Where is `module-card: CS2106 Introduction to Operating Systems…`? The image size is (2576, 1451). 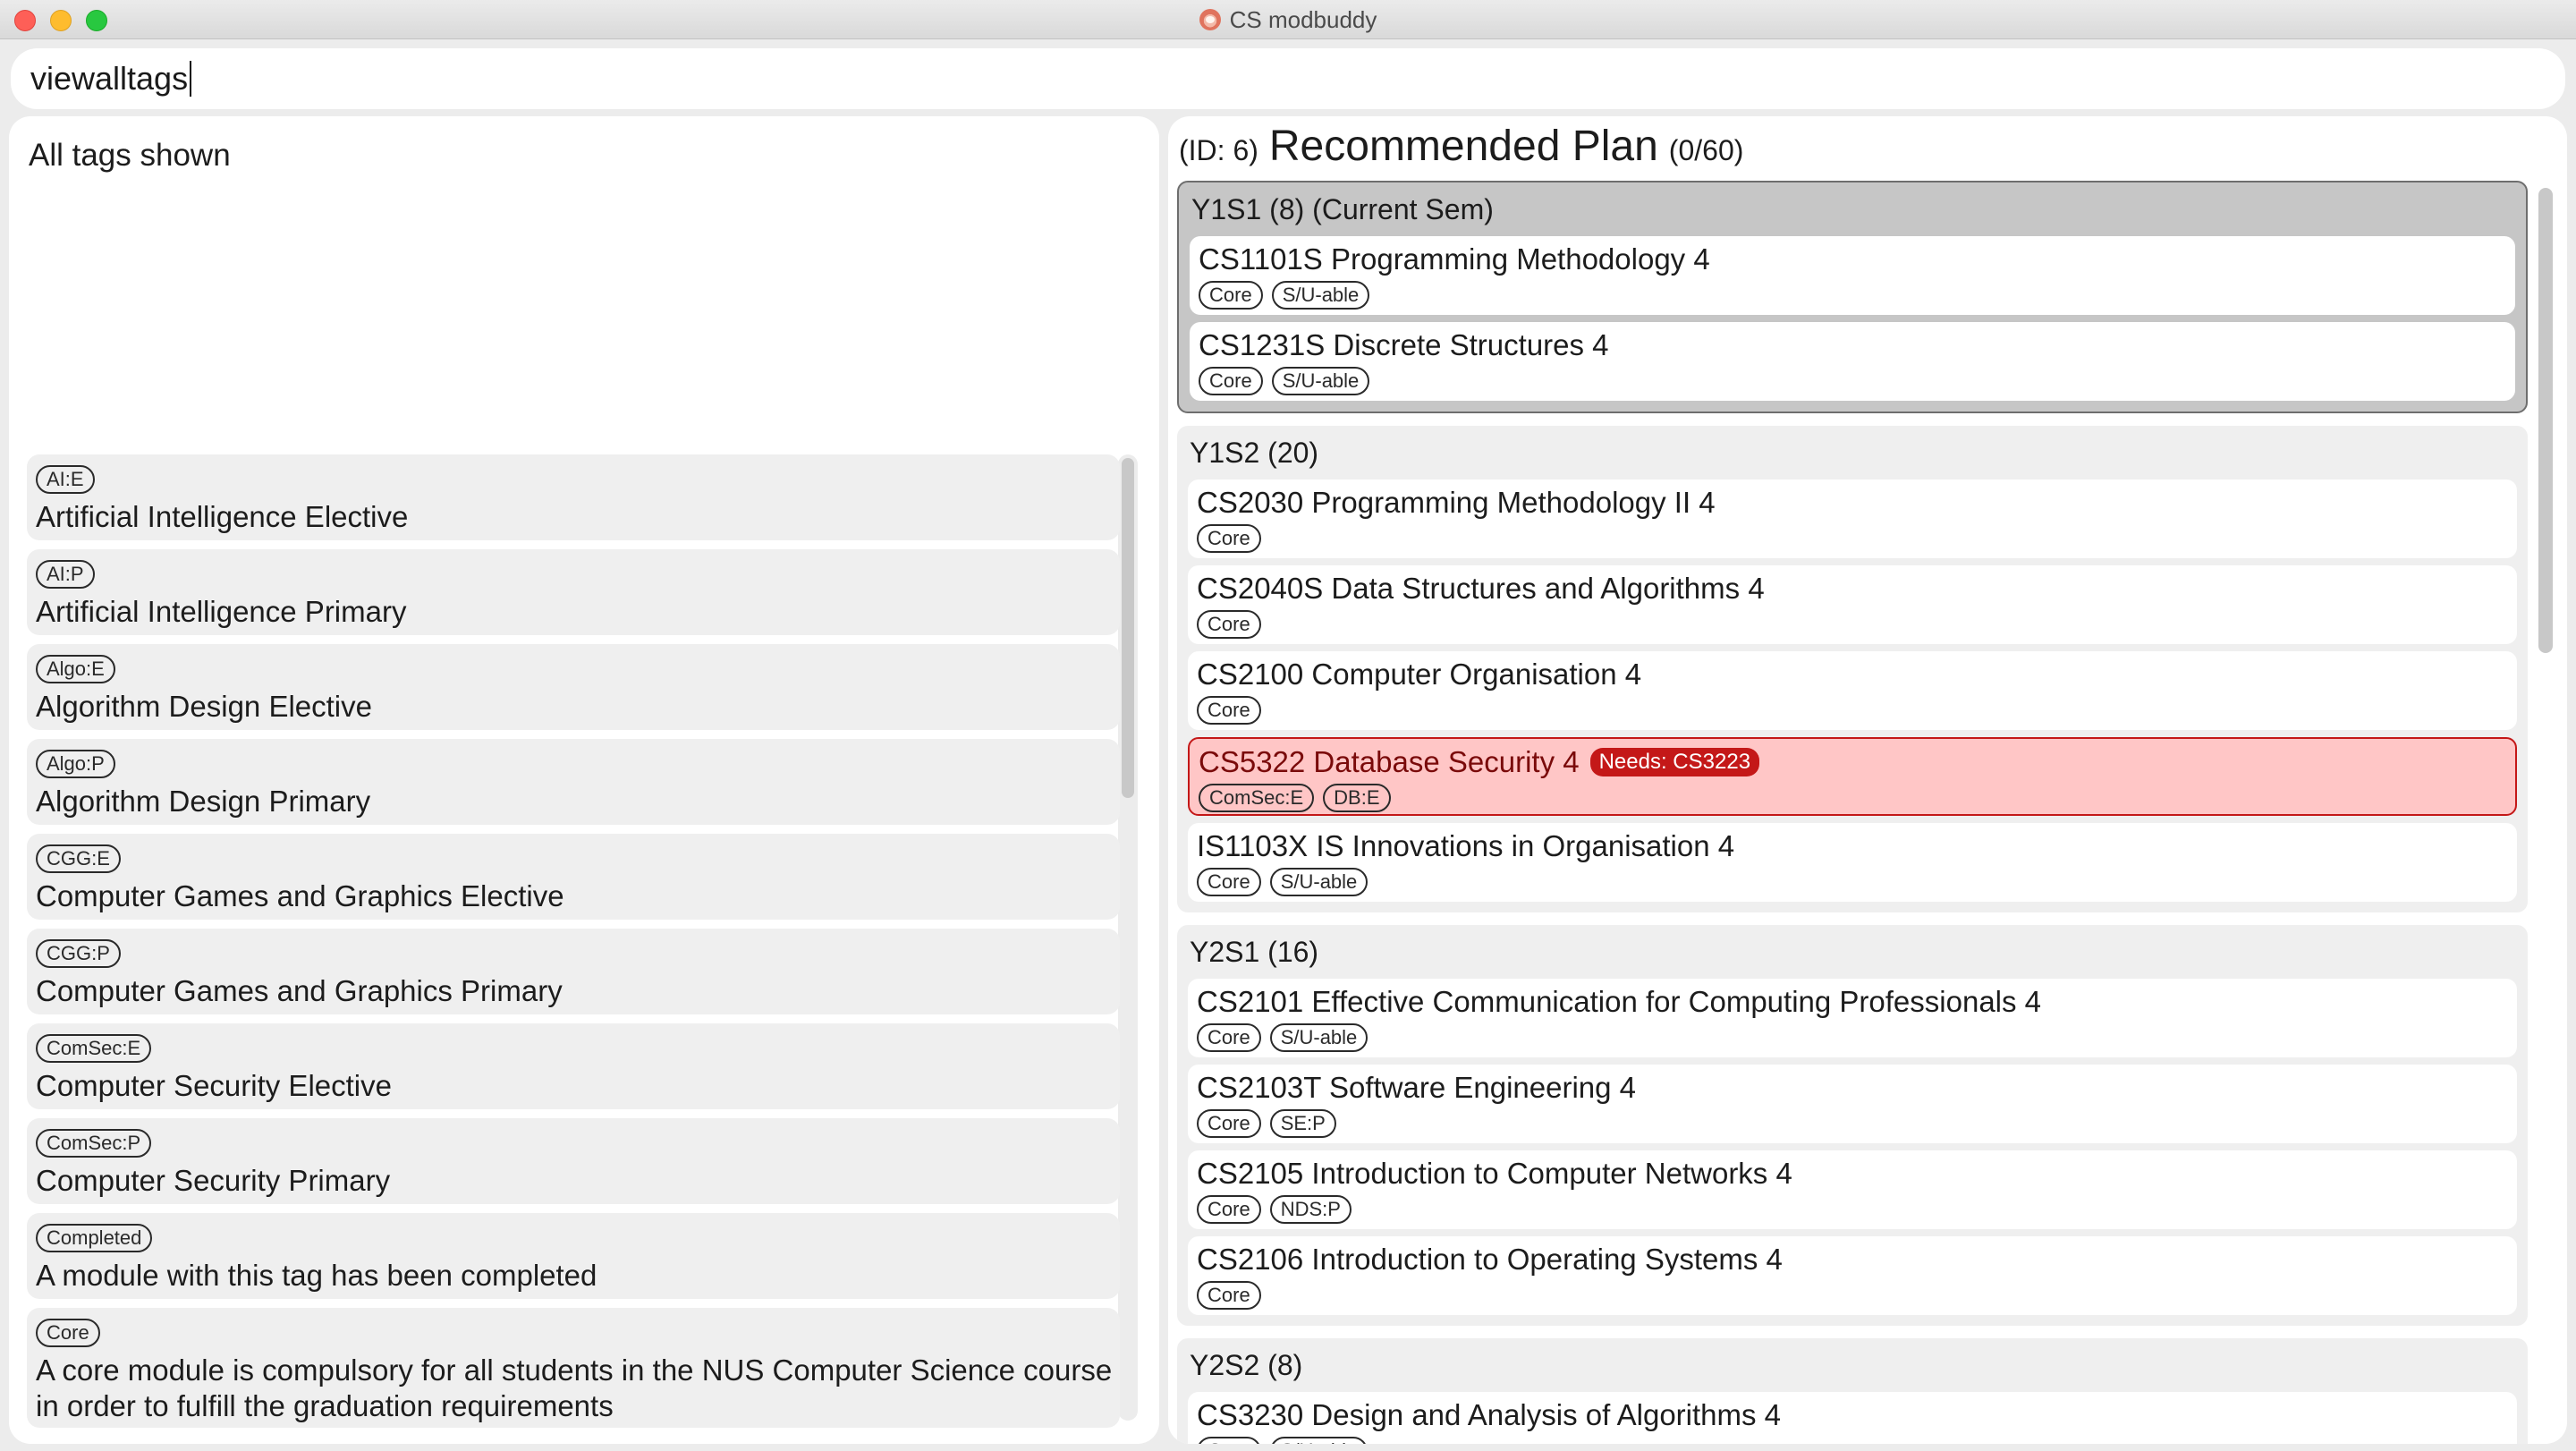
module-card: CS2106 Introduction to Operating Systems… is located at coordinates (1852, 1275).